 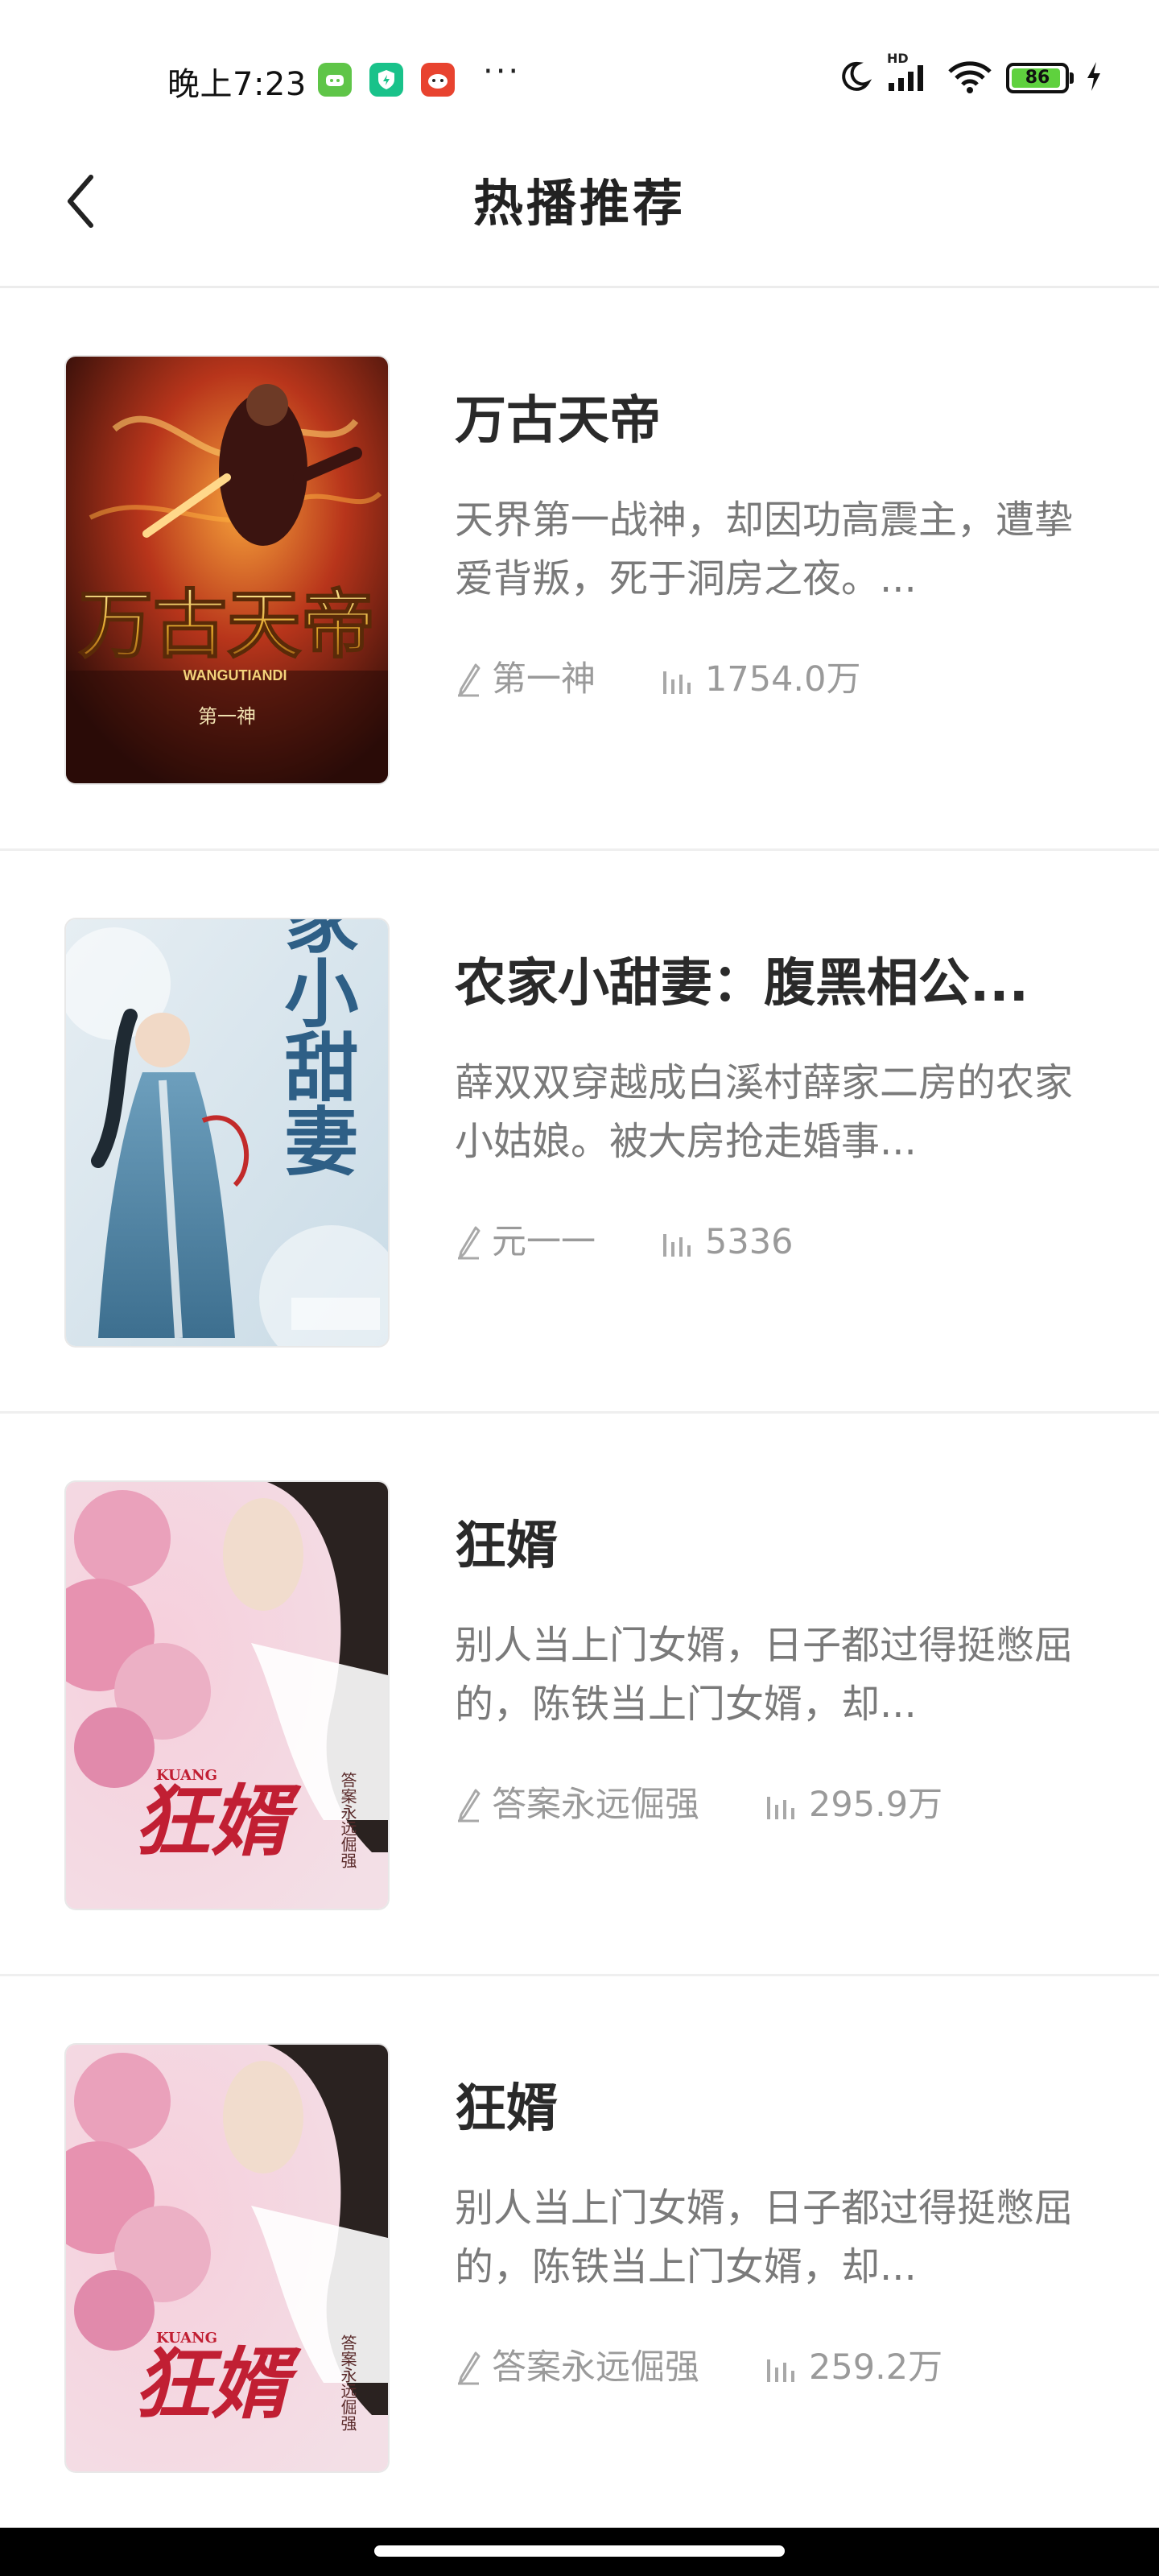 What do you see at coordinates (235, 675) in the screenshot?
I see `cover-subtitle: WANGUTIANDI` at bounding box center [235, 675].